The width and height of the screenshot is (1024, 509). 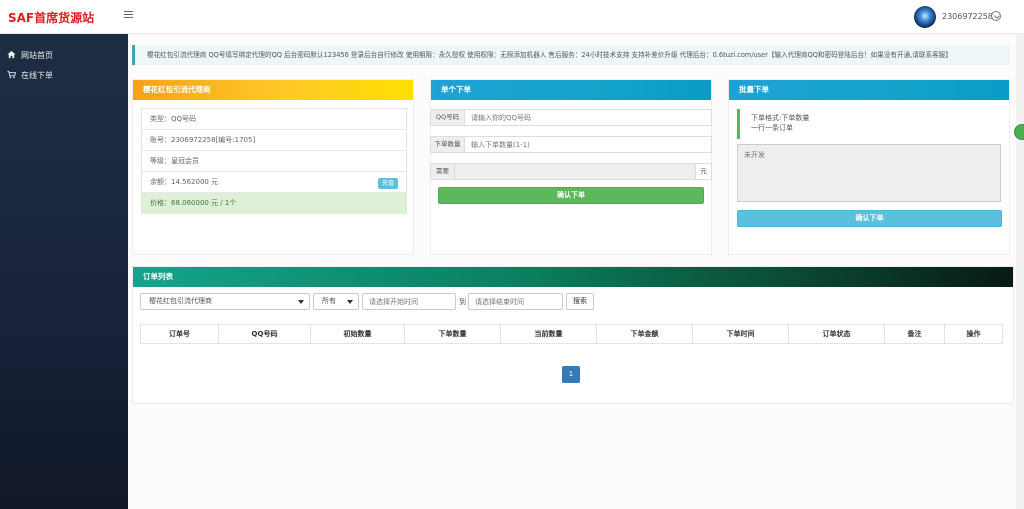 I want to click on panel-title: 批量下单, so click(x=869, y=90).